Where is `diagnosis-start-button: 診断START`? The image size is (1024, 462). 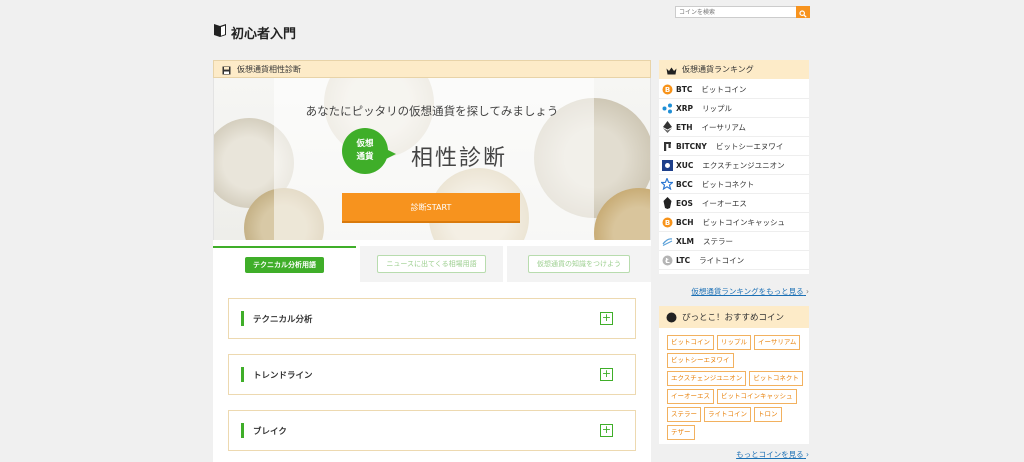 diagnosis-start-button: 診断START is located at coordinates (431, 207).